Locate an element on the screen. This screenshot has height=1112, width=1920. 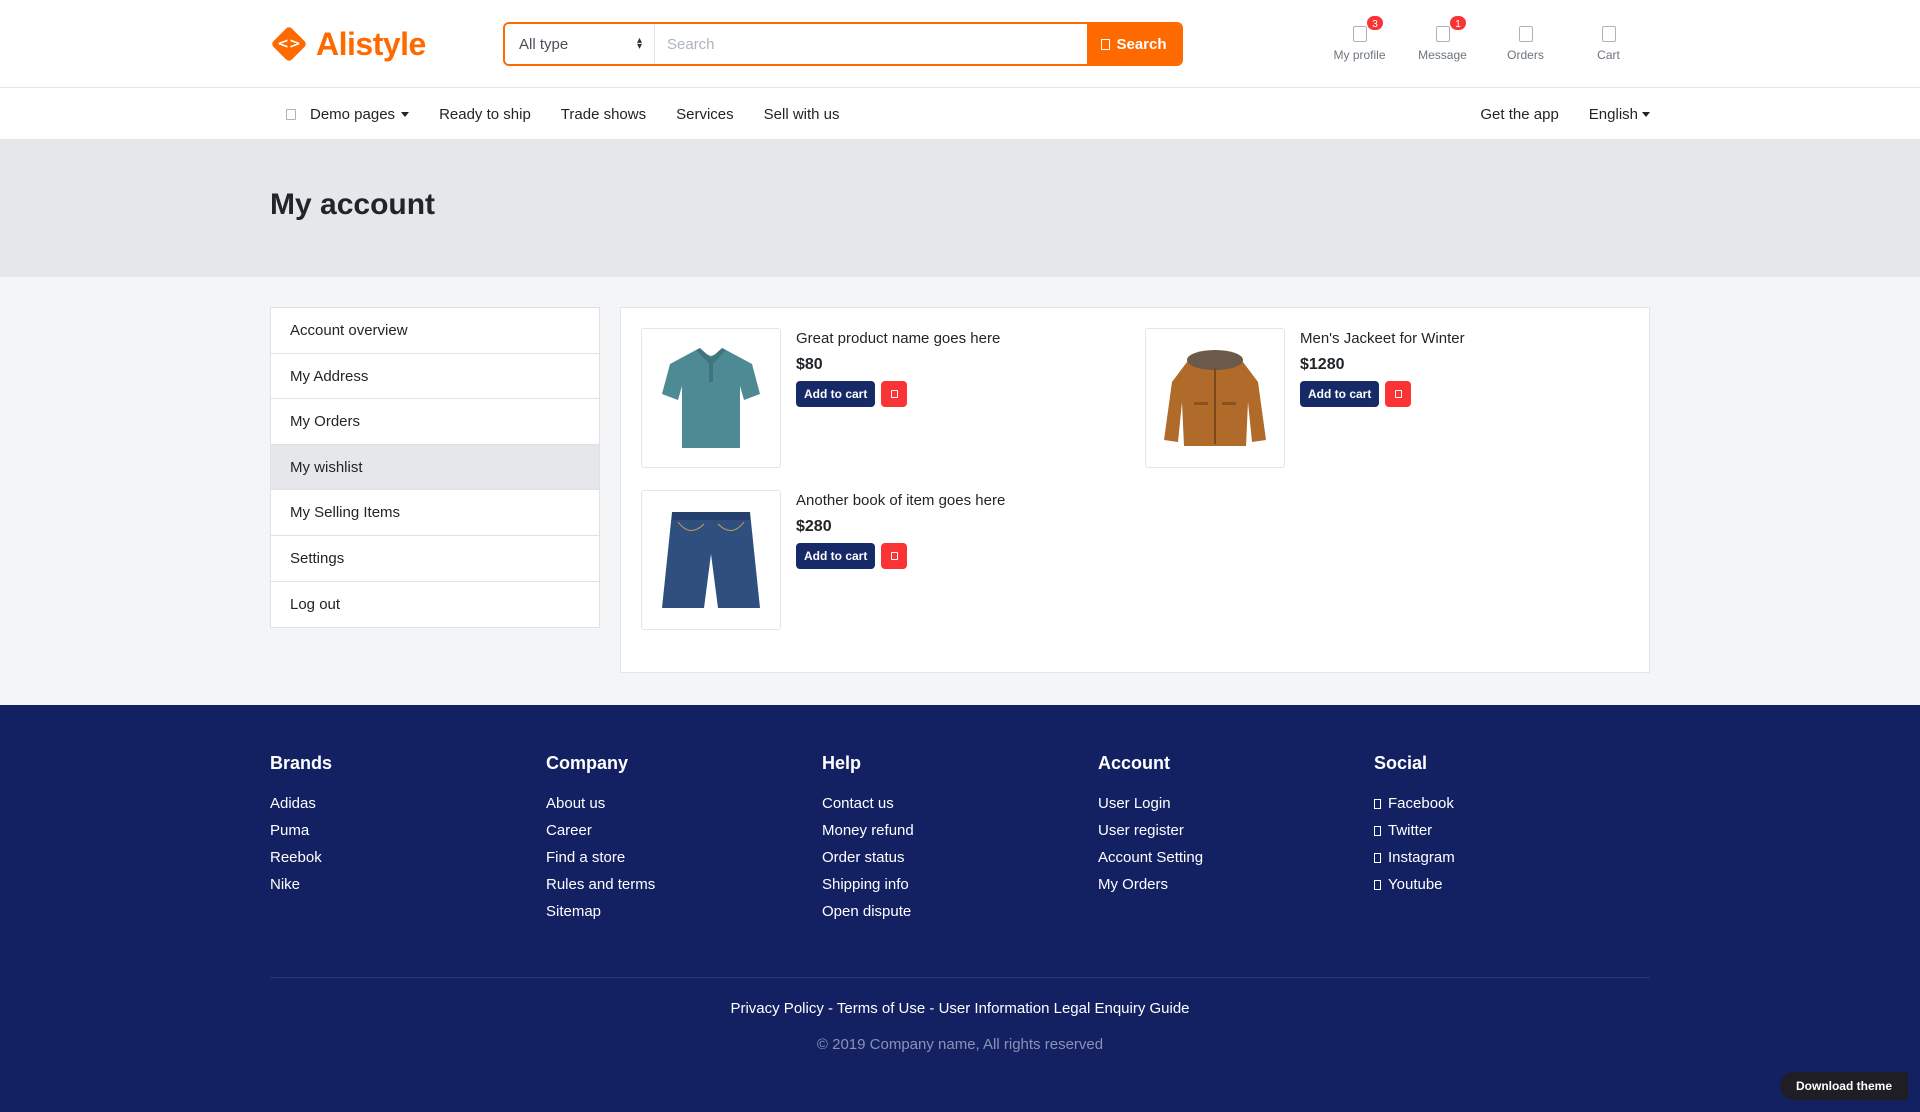
nav-right: Get the app English is located at coordinates (1550, 114).